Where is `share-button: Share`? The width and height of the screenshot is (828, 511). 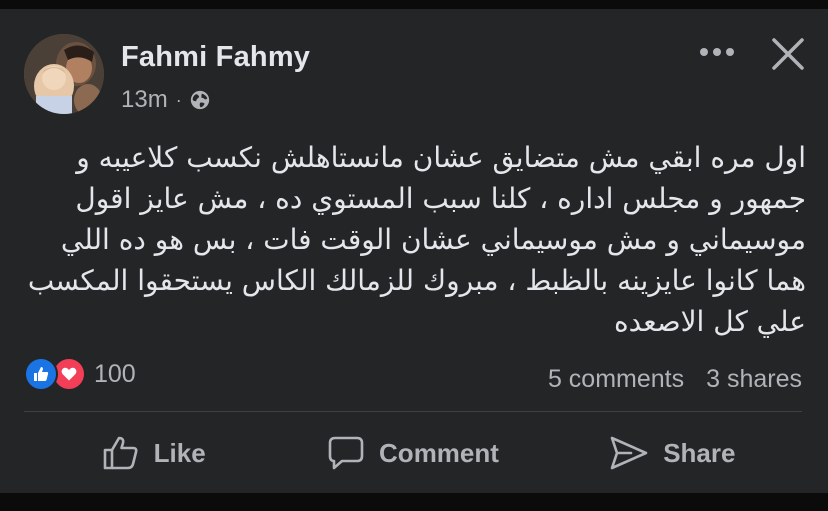
share-button: Share is located at coordinates (672, 453).